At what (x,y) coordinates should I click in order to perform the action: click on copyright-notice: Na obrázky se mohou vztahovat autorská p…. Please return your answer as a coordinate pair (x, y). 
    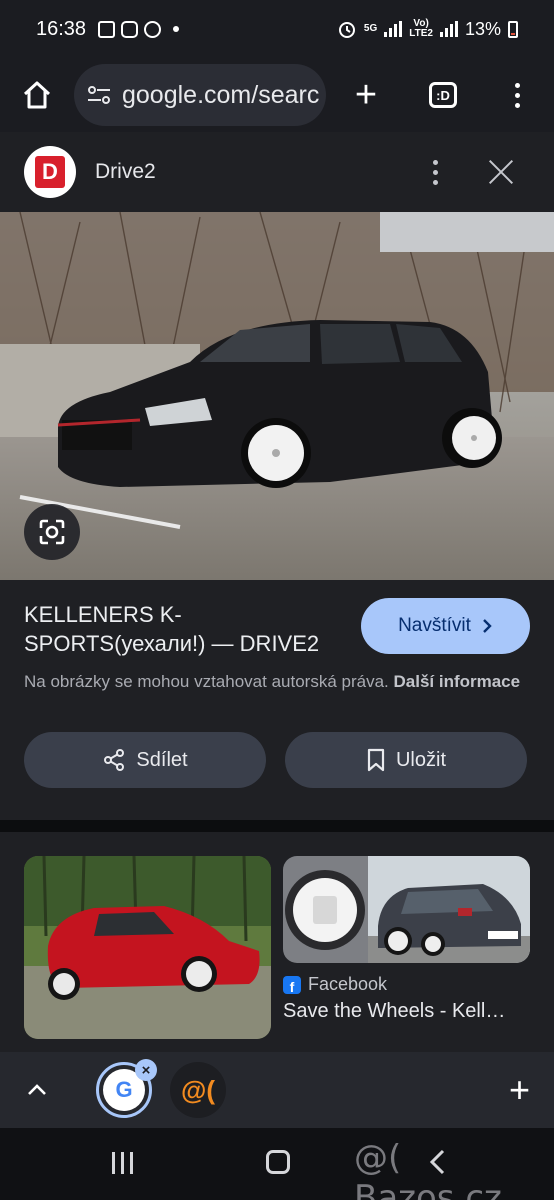
    Looking at the image, I should click on (272, 681).